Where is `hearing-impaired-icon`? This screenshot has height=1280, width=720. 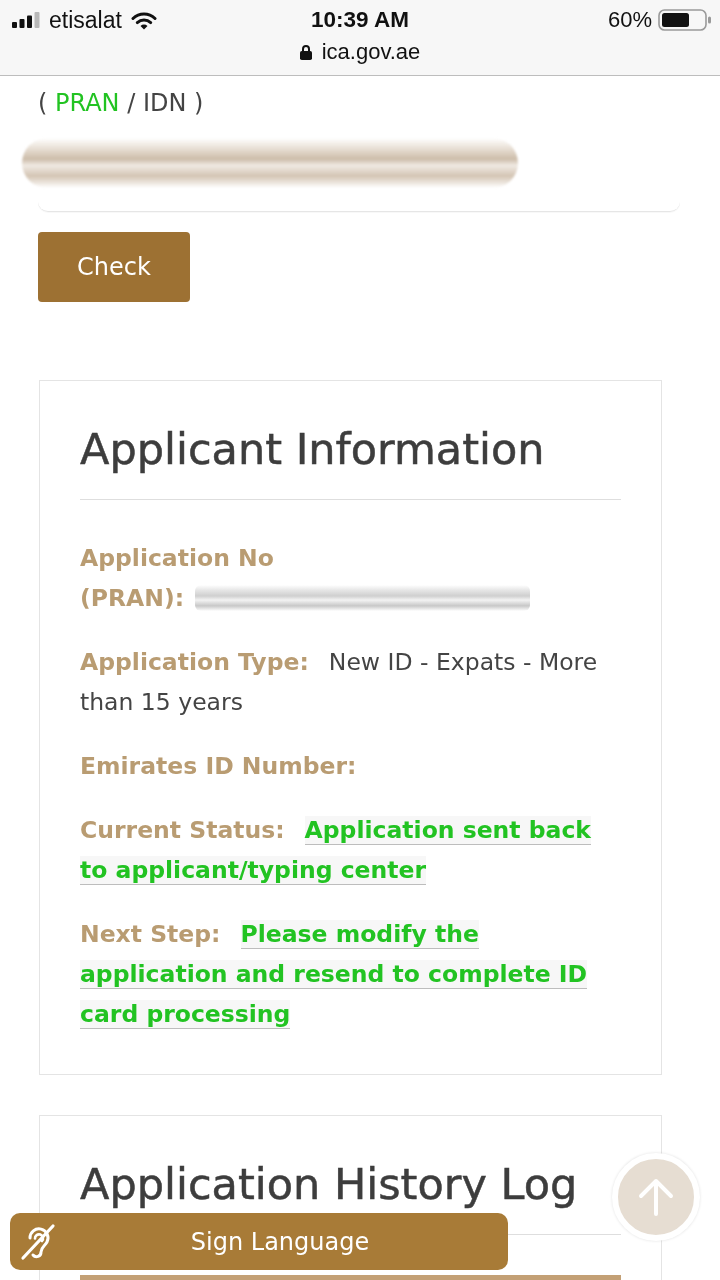
hearing-impaired-icon is located at coordinates (38, 1241).